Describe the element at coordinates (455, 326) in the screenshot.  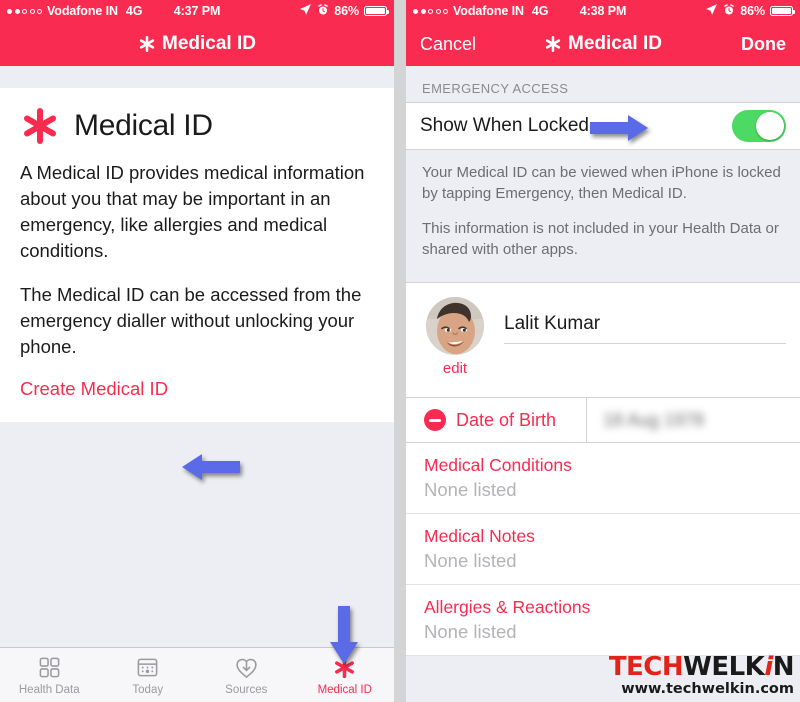
I see `user-photo-avatar` at that location.